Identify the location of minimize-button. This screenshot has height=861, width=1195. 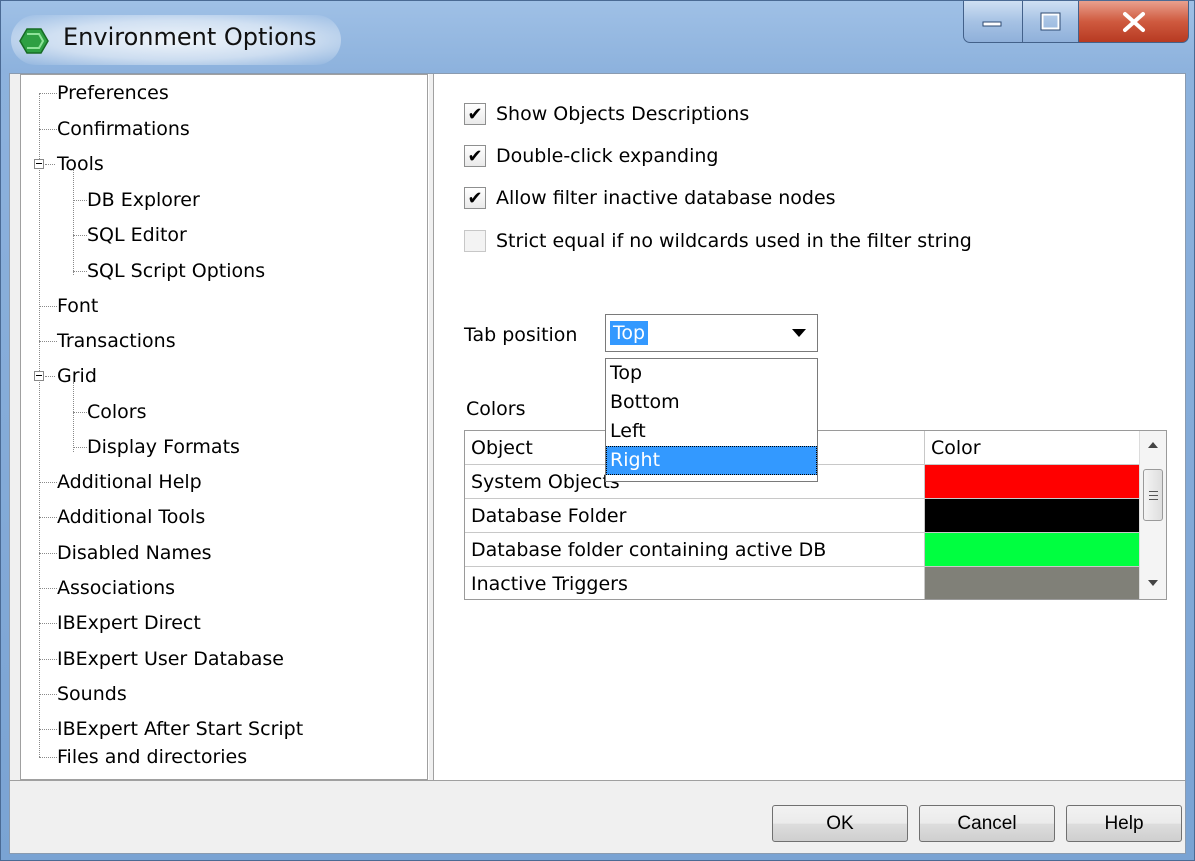
(993, 22).